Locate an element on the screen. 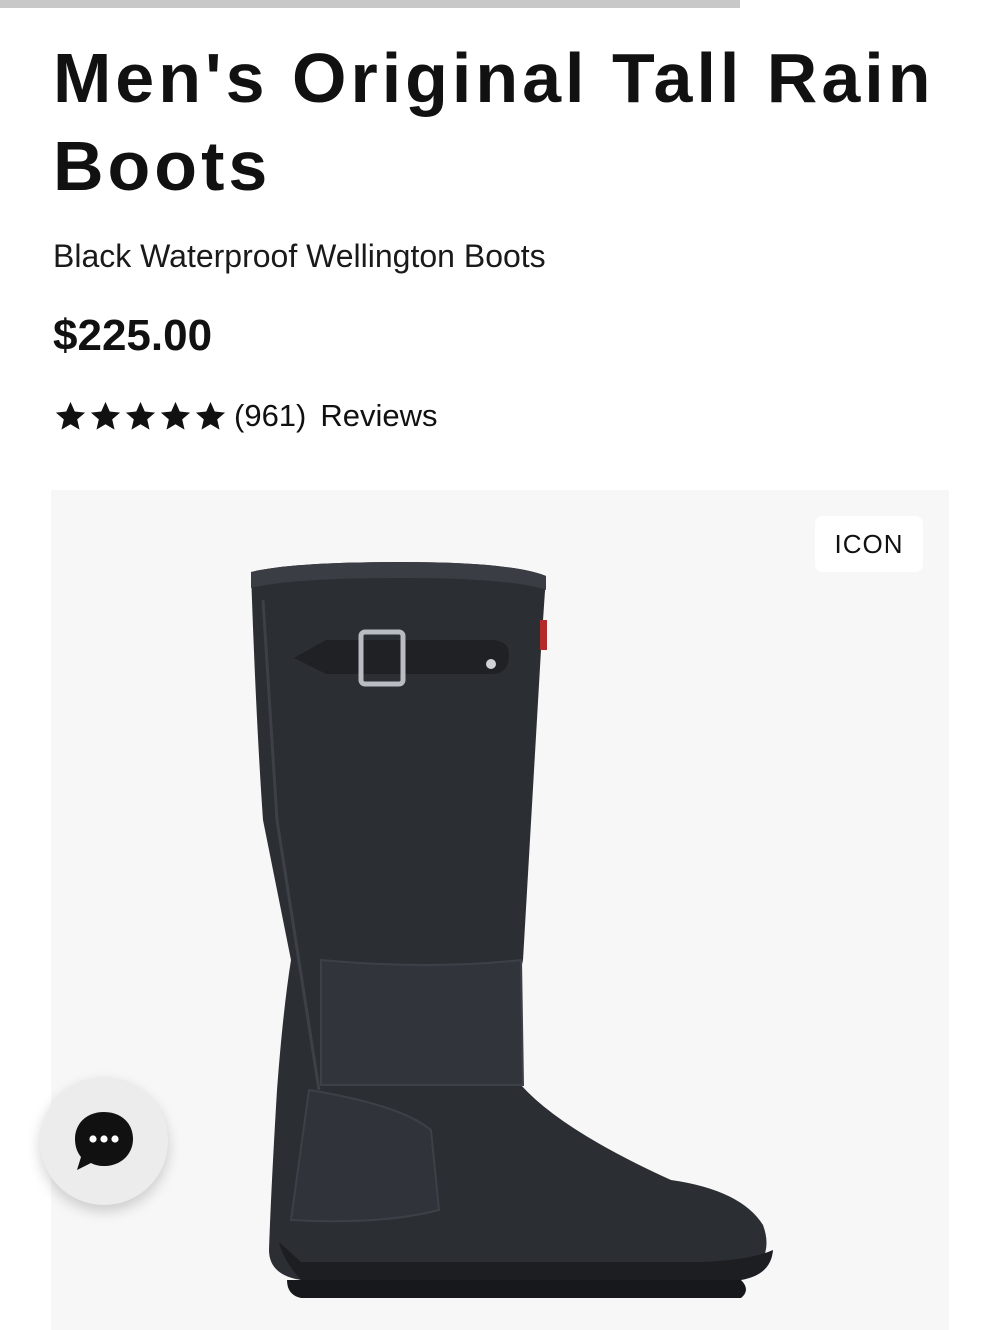 The image size is (1000, 1330). icon-badge: ICON is located at coordinates (869, 544).